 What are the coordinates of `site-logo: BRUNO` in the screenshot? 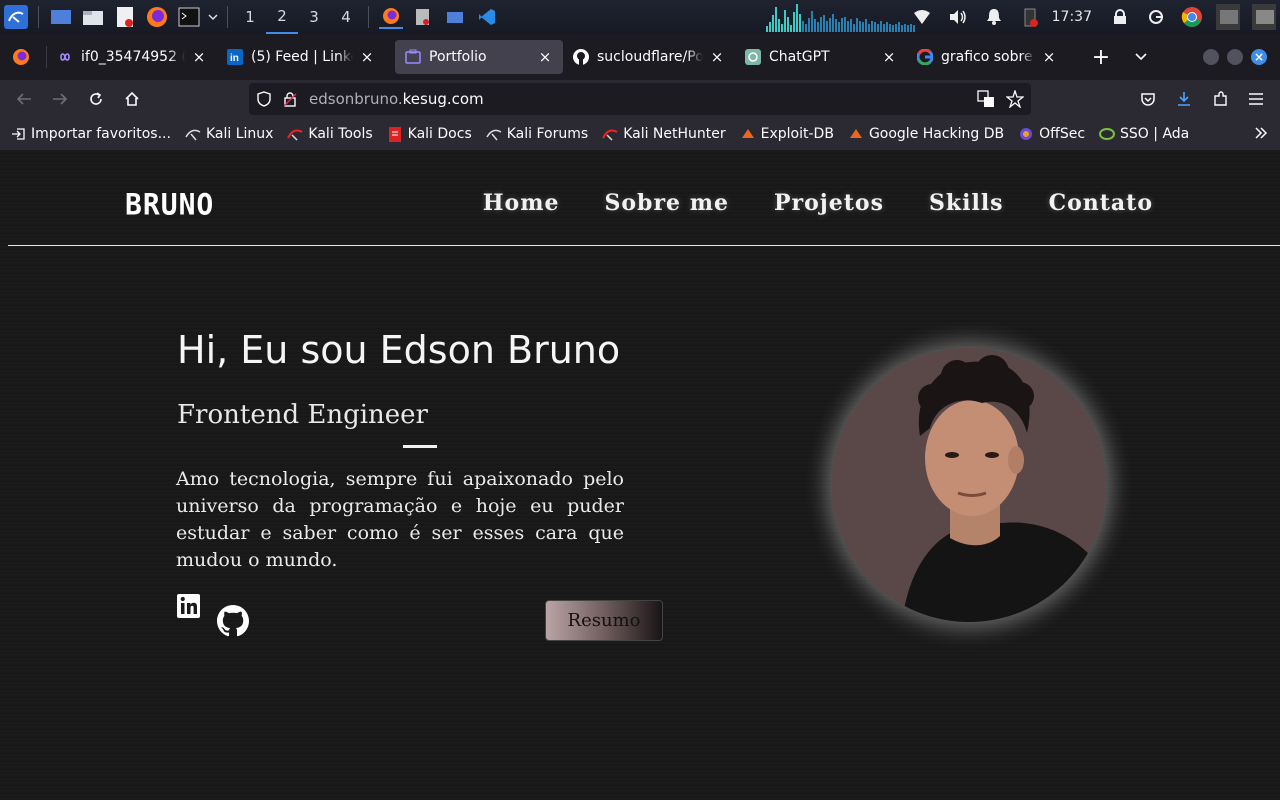 It's located at (169, 204).